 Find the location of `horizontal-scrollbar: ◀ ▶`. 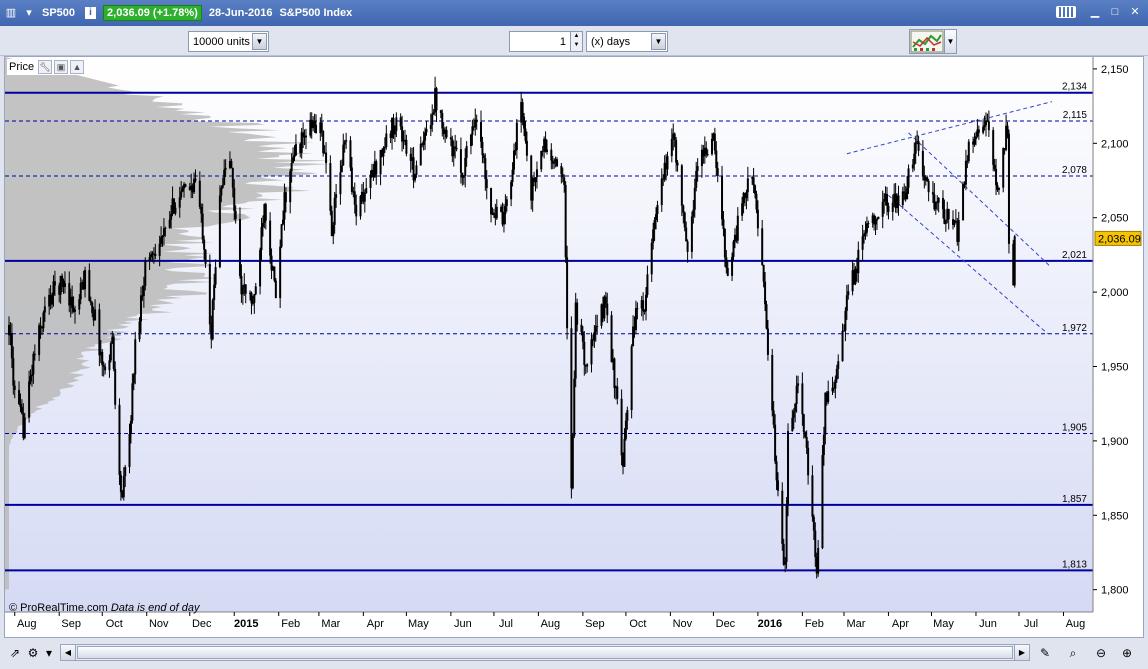

horizontal-scrollbar: ◀ ▶ is located at coordinates (545, 652).